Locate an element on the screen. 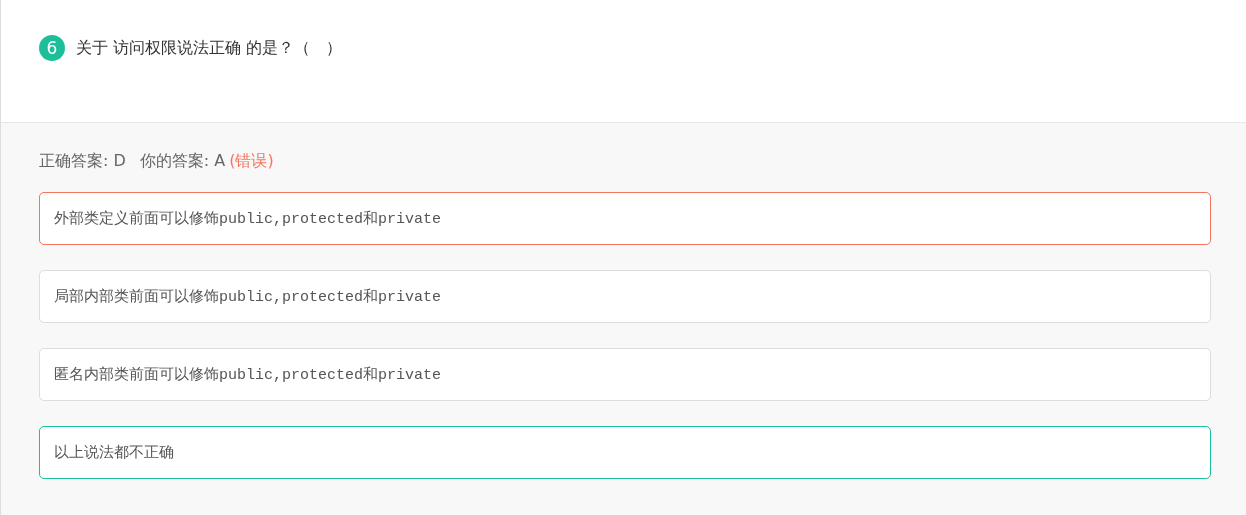 The image size is (1246, 515). answer-option: 匿名内部类前面可以修饰public,protected和private is located at coordinates (625, 374).